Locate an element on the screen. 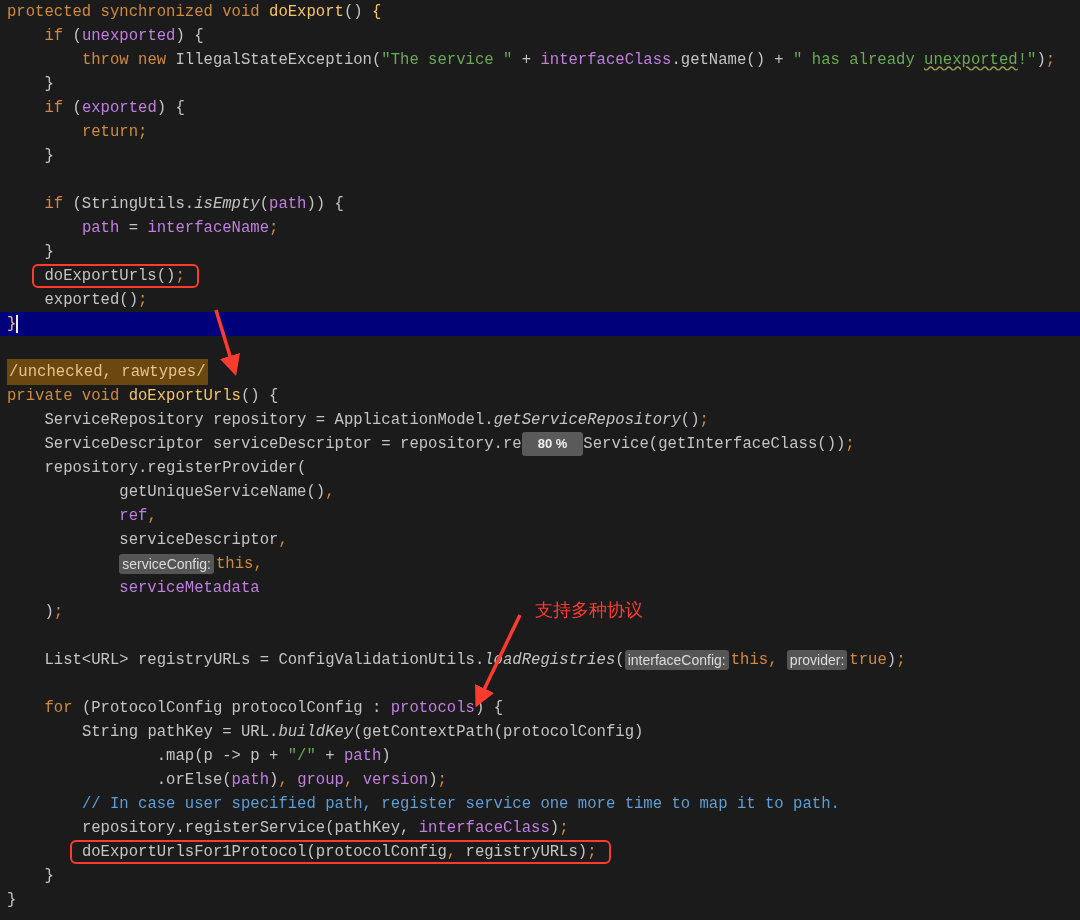 Image resolution: width=1080 pixels, height=920 pixels. code-text: true); is located at coordinates (877, 660).